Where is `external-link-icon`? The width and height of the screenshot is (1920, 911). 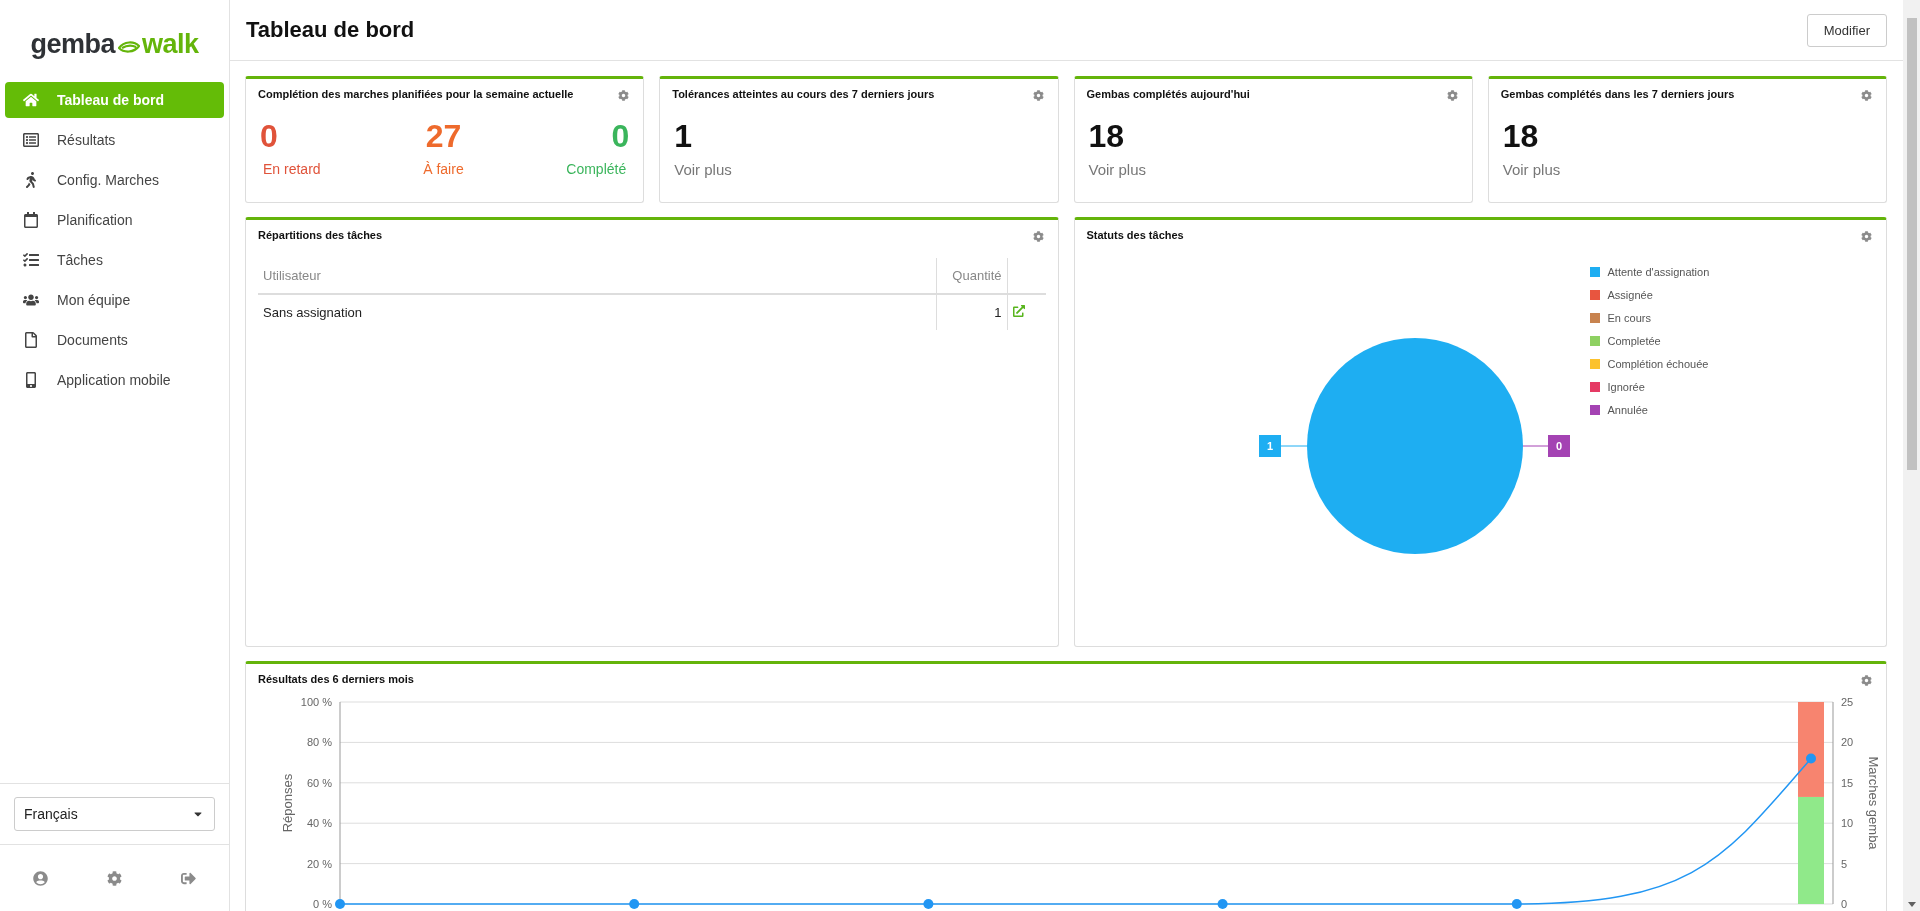
external-link-icon is located at coordinates (1018, 311).